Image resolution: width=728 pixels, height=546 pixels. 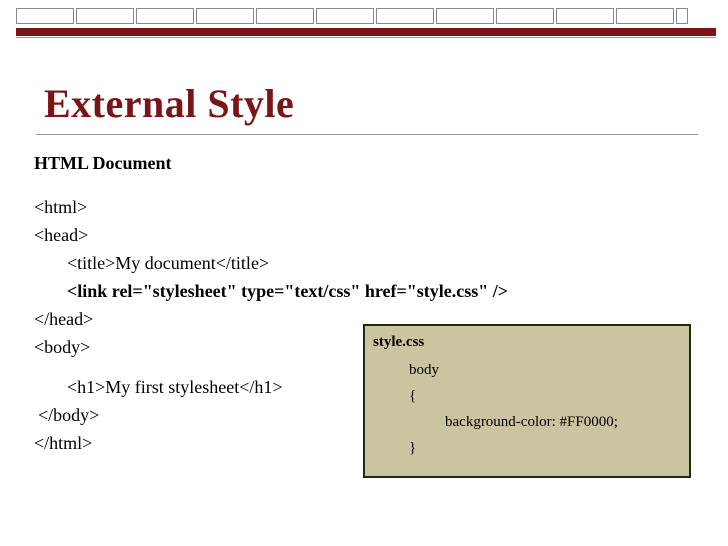 I want to click on code-line: <html>, so click(x=61, y=207).